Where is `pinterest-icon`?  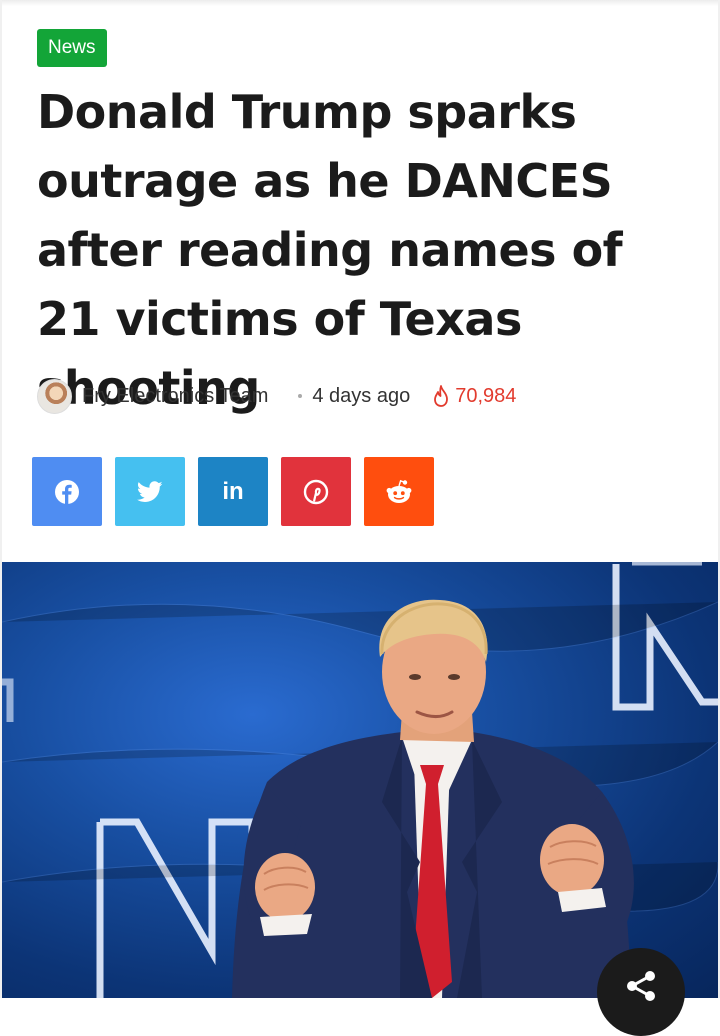
pinterest-icon is located at coordinates (316, 491).